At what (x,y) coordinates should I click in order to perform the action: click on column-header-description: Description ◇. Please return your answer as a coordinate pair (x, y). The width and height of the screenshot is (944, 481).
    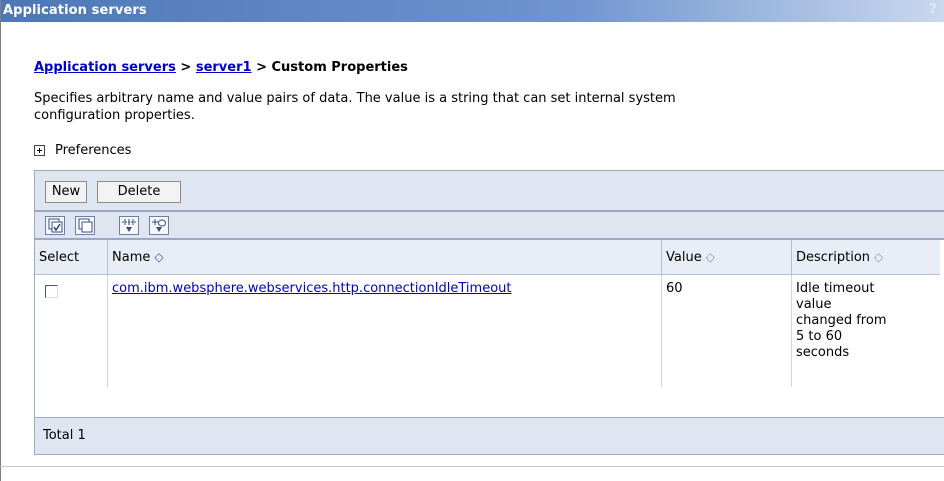
    Looking at the image, I should click on (865, 257).